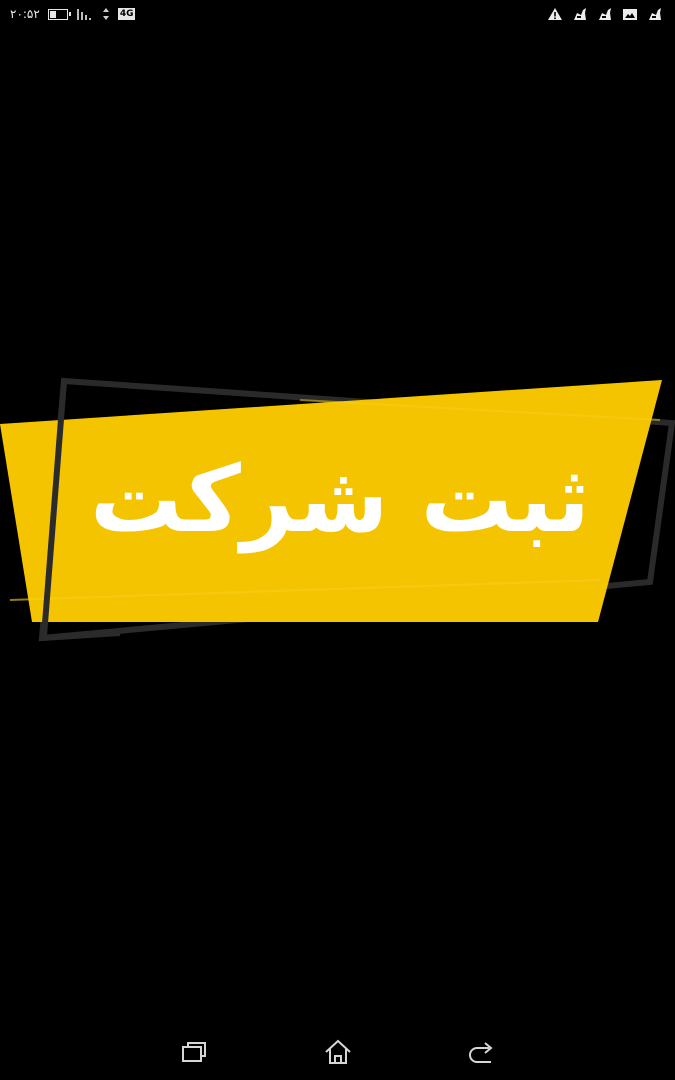 Image resolution: width=675 pixels, height=1080 pixels. Describe the element at coordinates (340, 499) in the screenshot. I see `banner-title: ثبت شرکت` at that location.